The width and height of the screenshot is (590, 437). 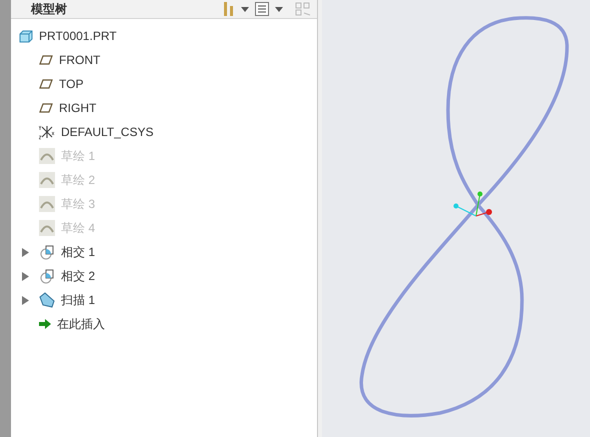 I want to click on tree-item: 在此插入, so click(x=81, y=324).